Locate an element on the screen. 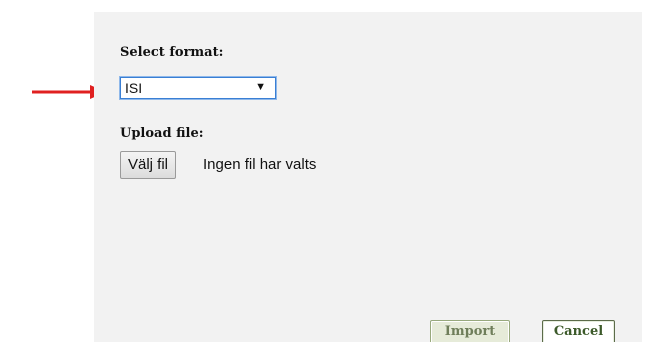 The image size is (646, 342). format-select: ISI ▼ is located at coordinates (198, 88).